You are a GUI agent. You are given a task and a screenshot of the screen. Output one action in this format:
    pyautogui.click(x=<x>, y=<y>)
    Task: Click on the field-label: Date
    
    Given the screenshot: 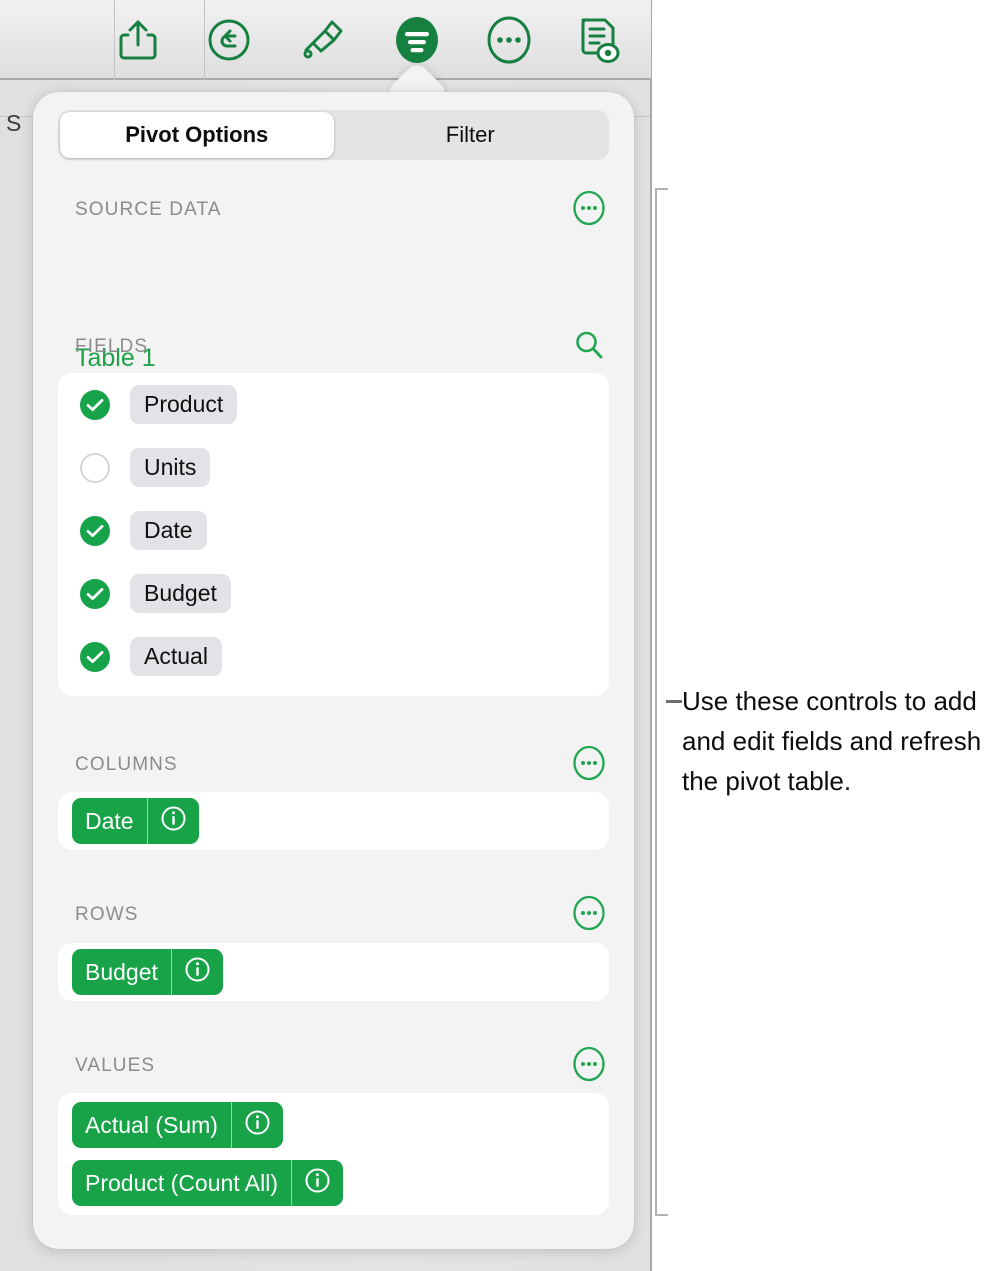 What is the action you would take?
    pyautogui.click(x=168, y=530)
    